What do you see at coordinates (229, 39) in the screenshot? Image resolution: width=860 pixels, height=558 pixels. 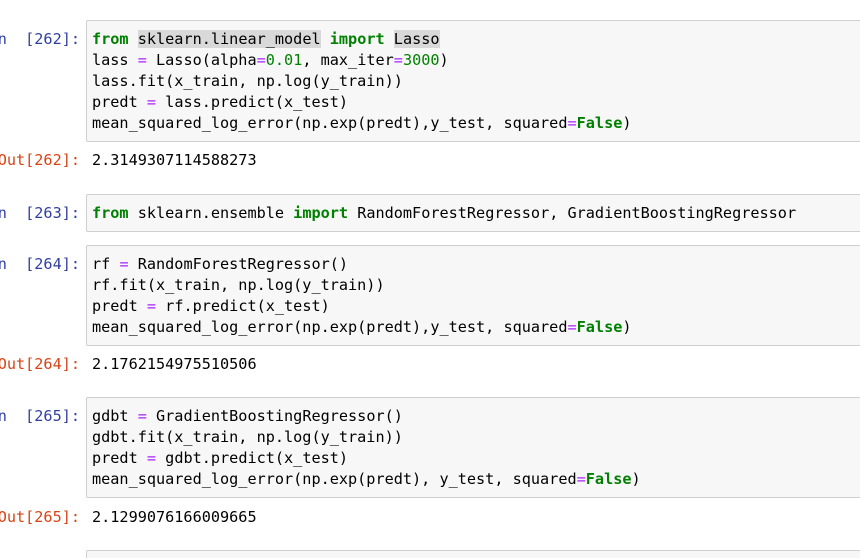 I see `code-highlight: sklearn.linear_model` at bounding box center [229, 39].